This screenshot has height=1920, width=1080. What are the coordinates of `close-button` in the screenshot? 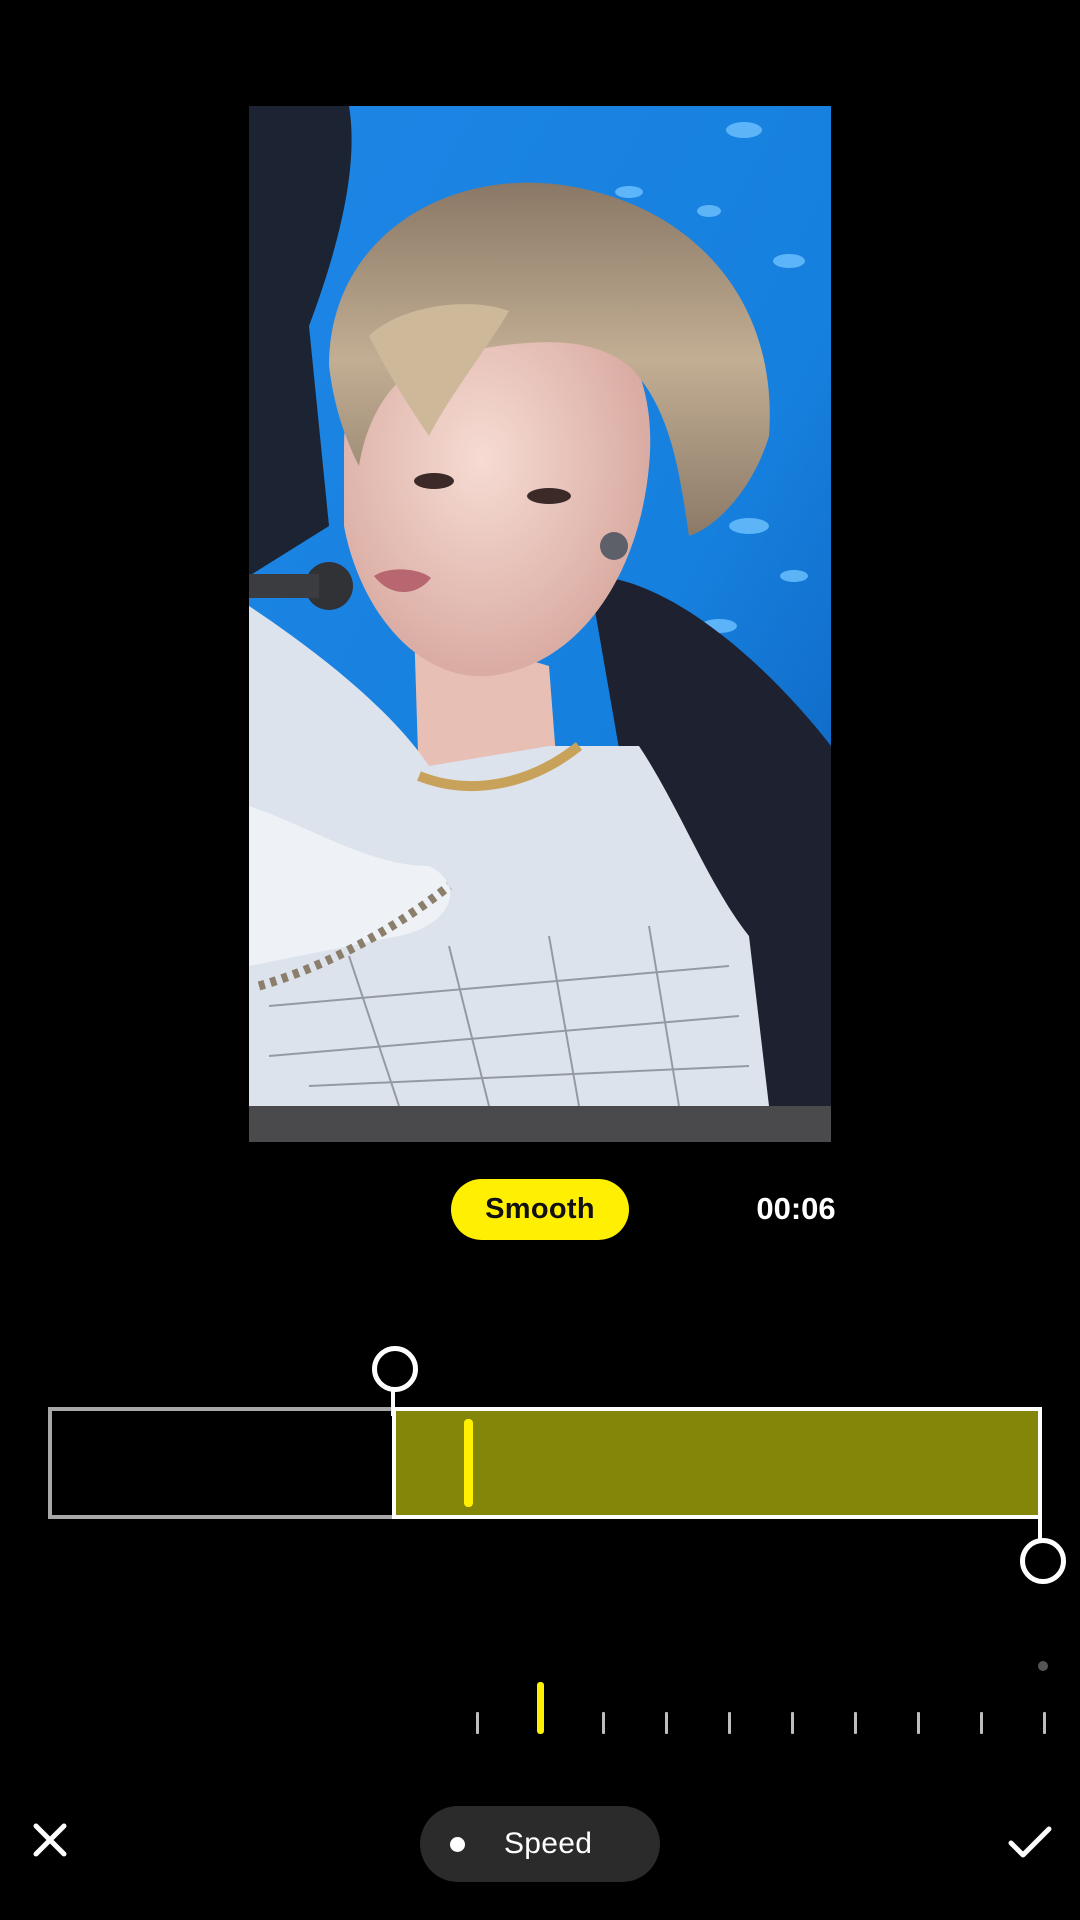 It's located at (50, 1840).